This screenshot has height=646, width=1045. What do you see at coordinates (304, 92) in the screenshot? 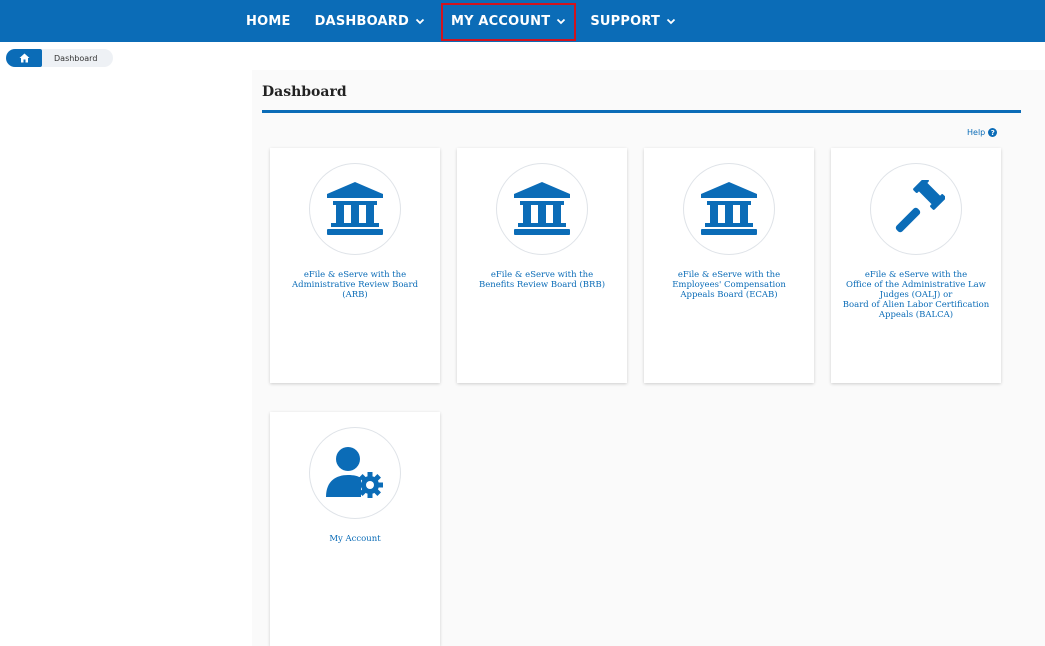
I see `page-title: Dashboard` at bounding box center [304, 92].